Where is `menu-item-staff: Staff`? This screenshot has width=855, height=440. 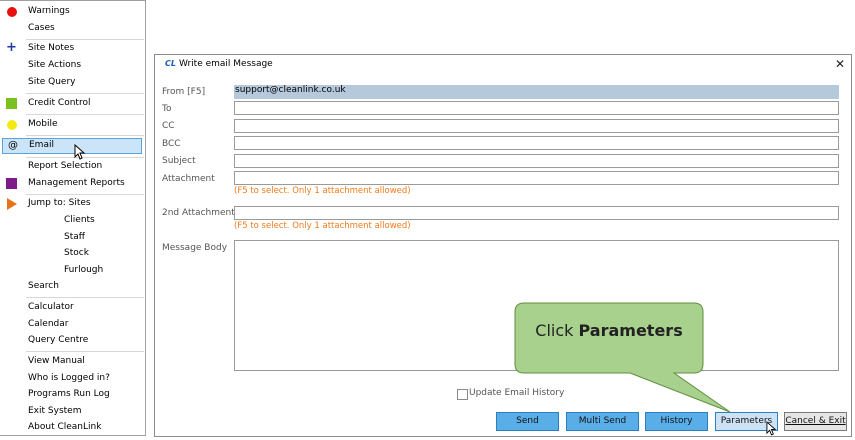 menu-item-staff: Staff is located at coordinates (72, 238).